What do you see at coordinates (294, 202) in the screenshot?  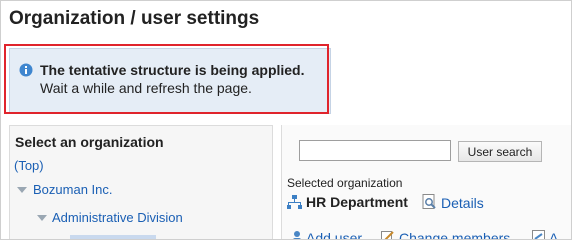 I see `organization-icon` at bounding box center [294, 202].